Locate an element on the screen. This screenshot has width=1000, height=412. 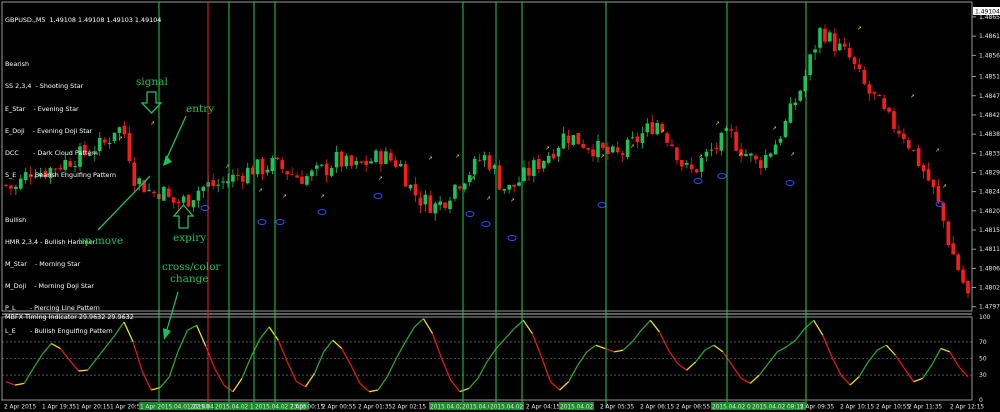
bearish-item: S_E - Bearish Engulfing Pattern is located at coordinates (61, 175).